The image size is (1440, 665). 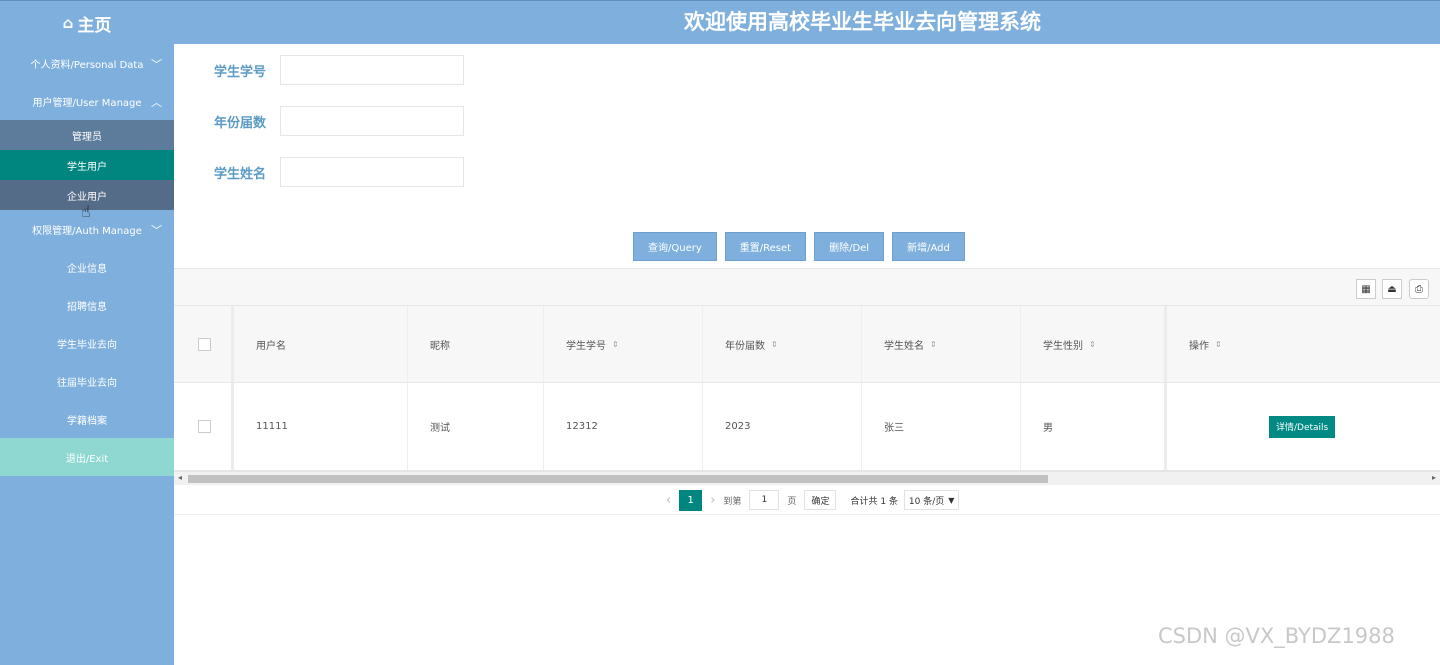 I want to click on header-checkbox-cell, so click(x=204, y=344).